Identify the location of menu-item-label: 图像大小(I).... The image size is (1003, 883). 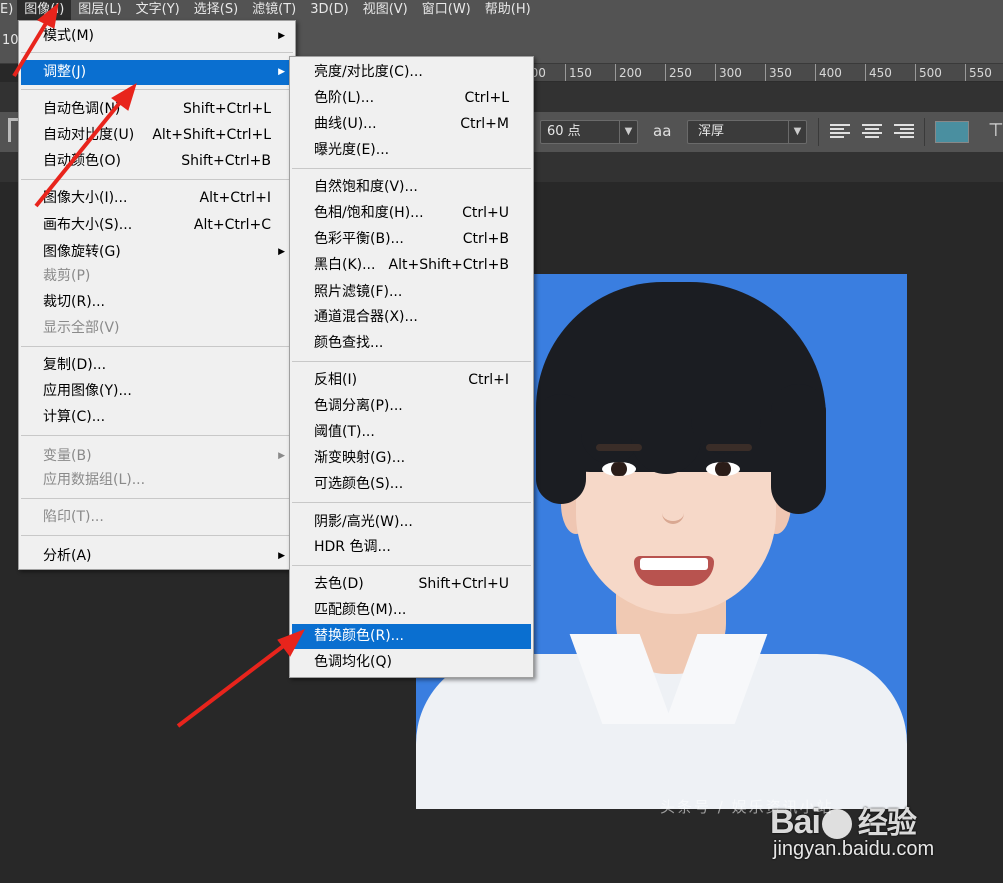
(85, 198).